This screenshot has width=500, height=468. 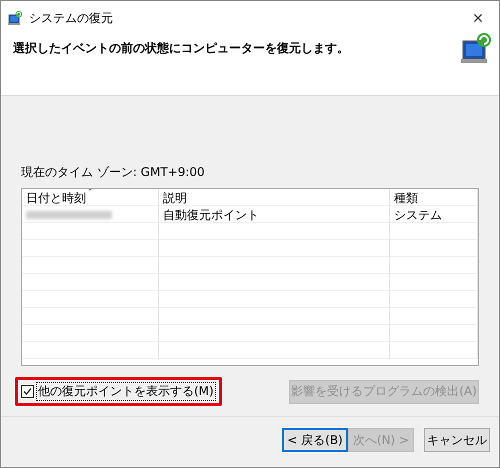 What do you see at coordinates (476, 48) in the screenshot?
I see `restore-computer-icon` at bounding box center [476, 48].